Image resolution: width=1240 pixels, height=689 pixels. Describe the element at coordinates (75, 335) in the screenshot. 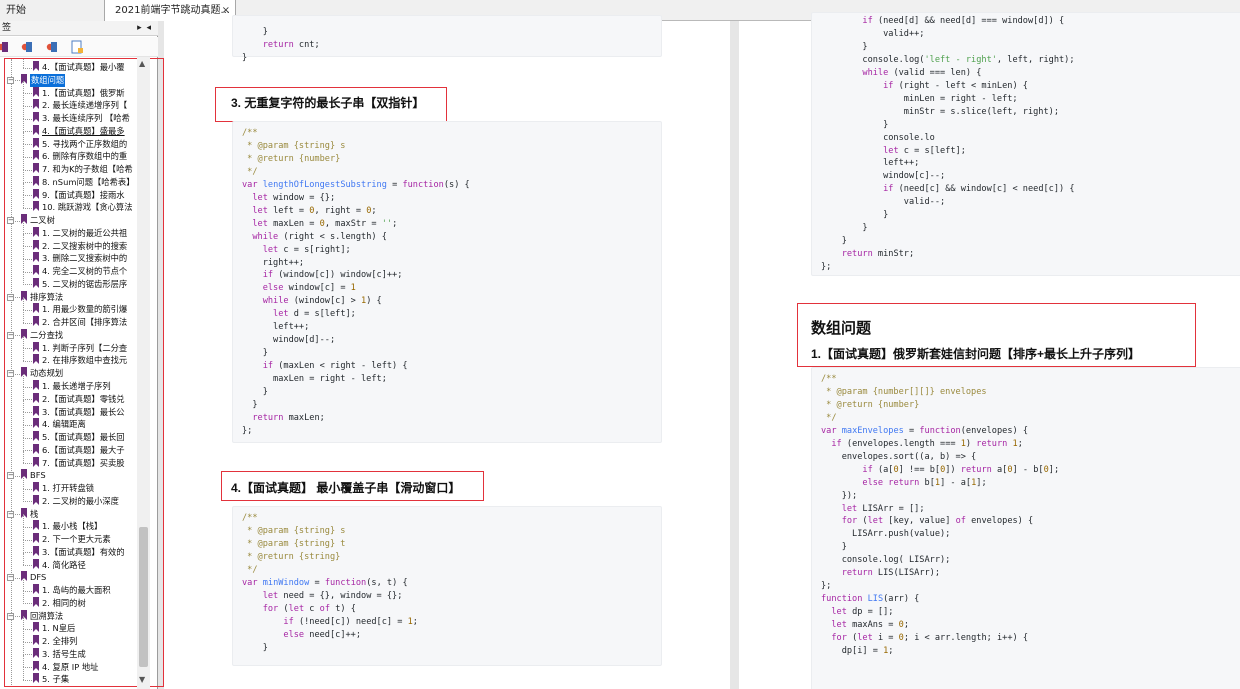

I see `bookmark-section: 二分查找` at that location.